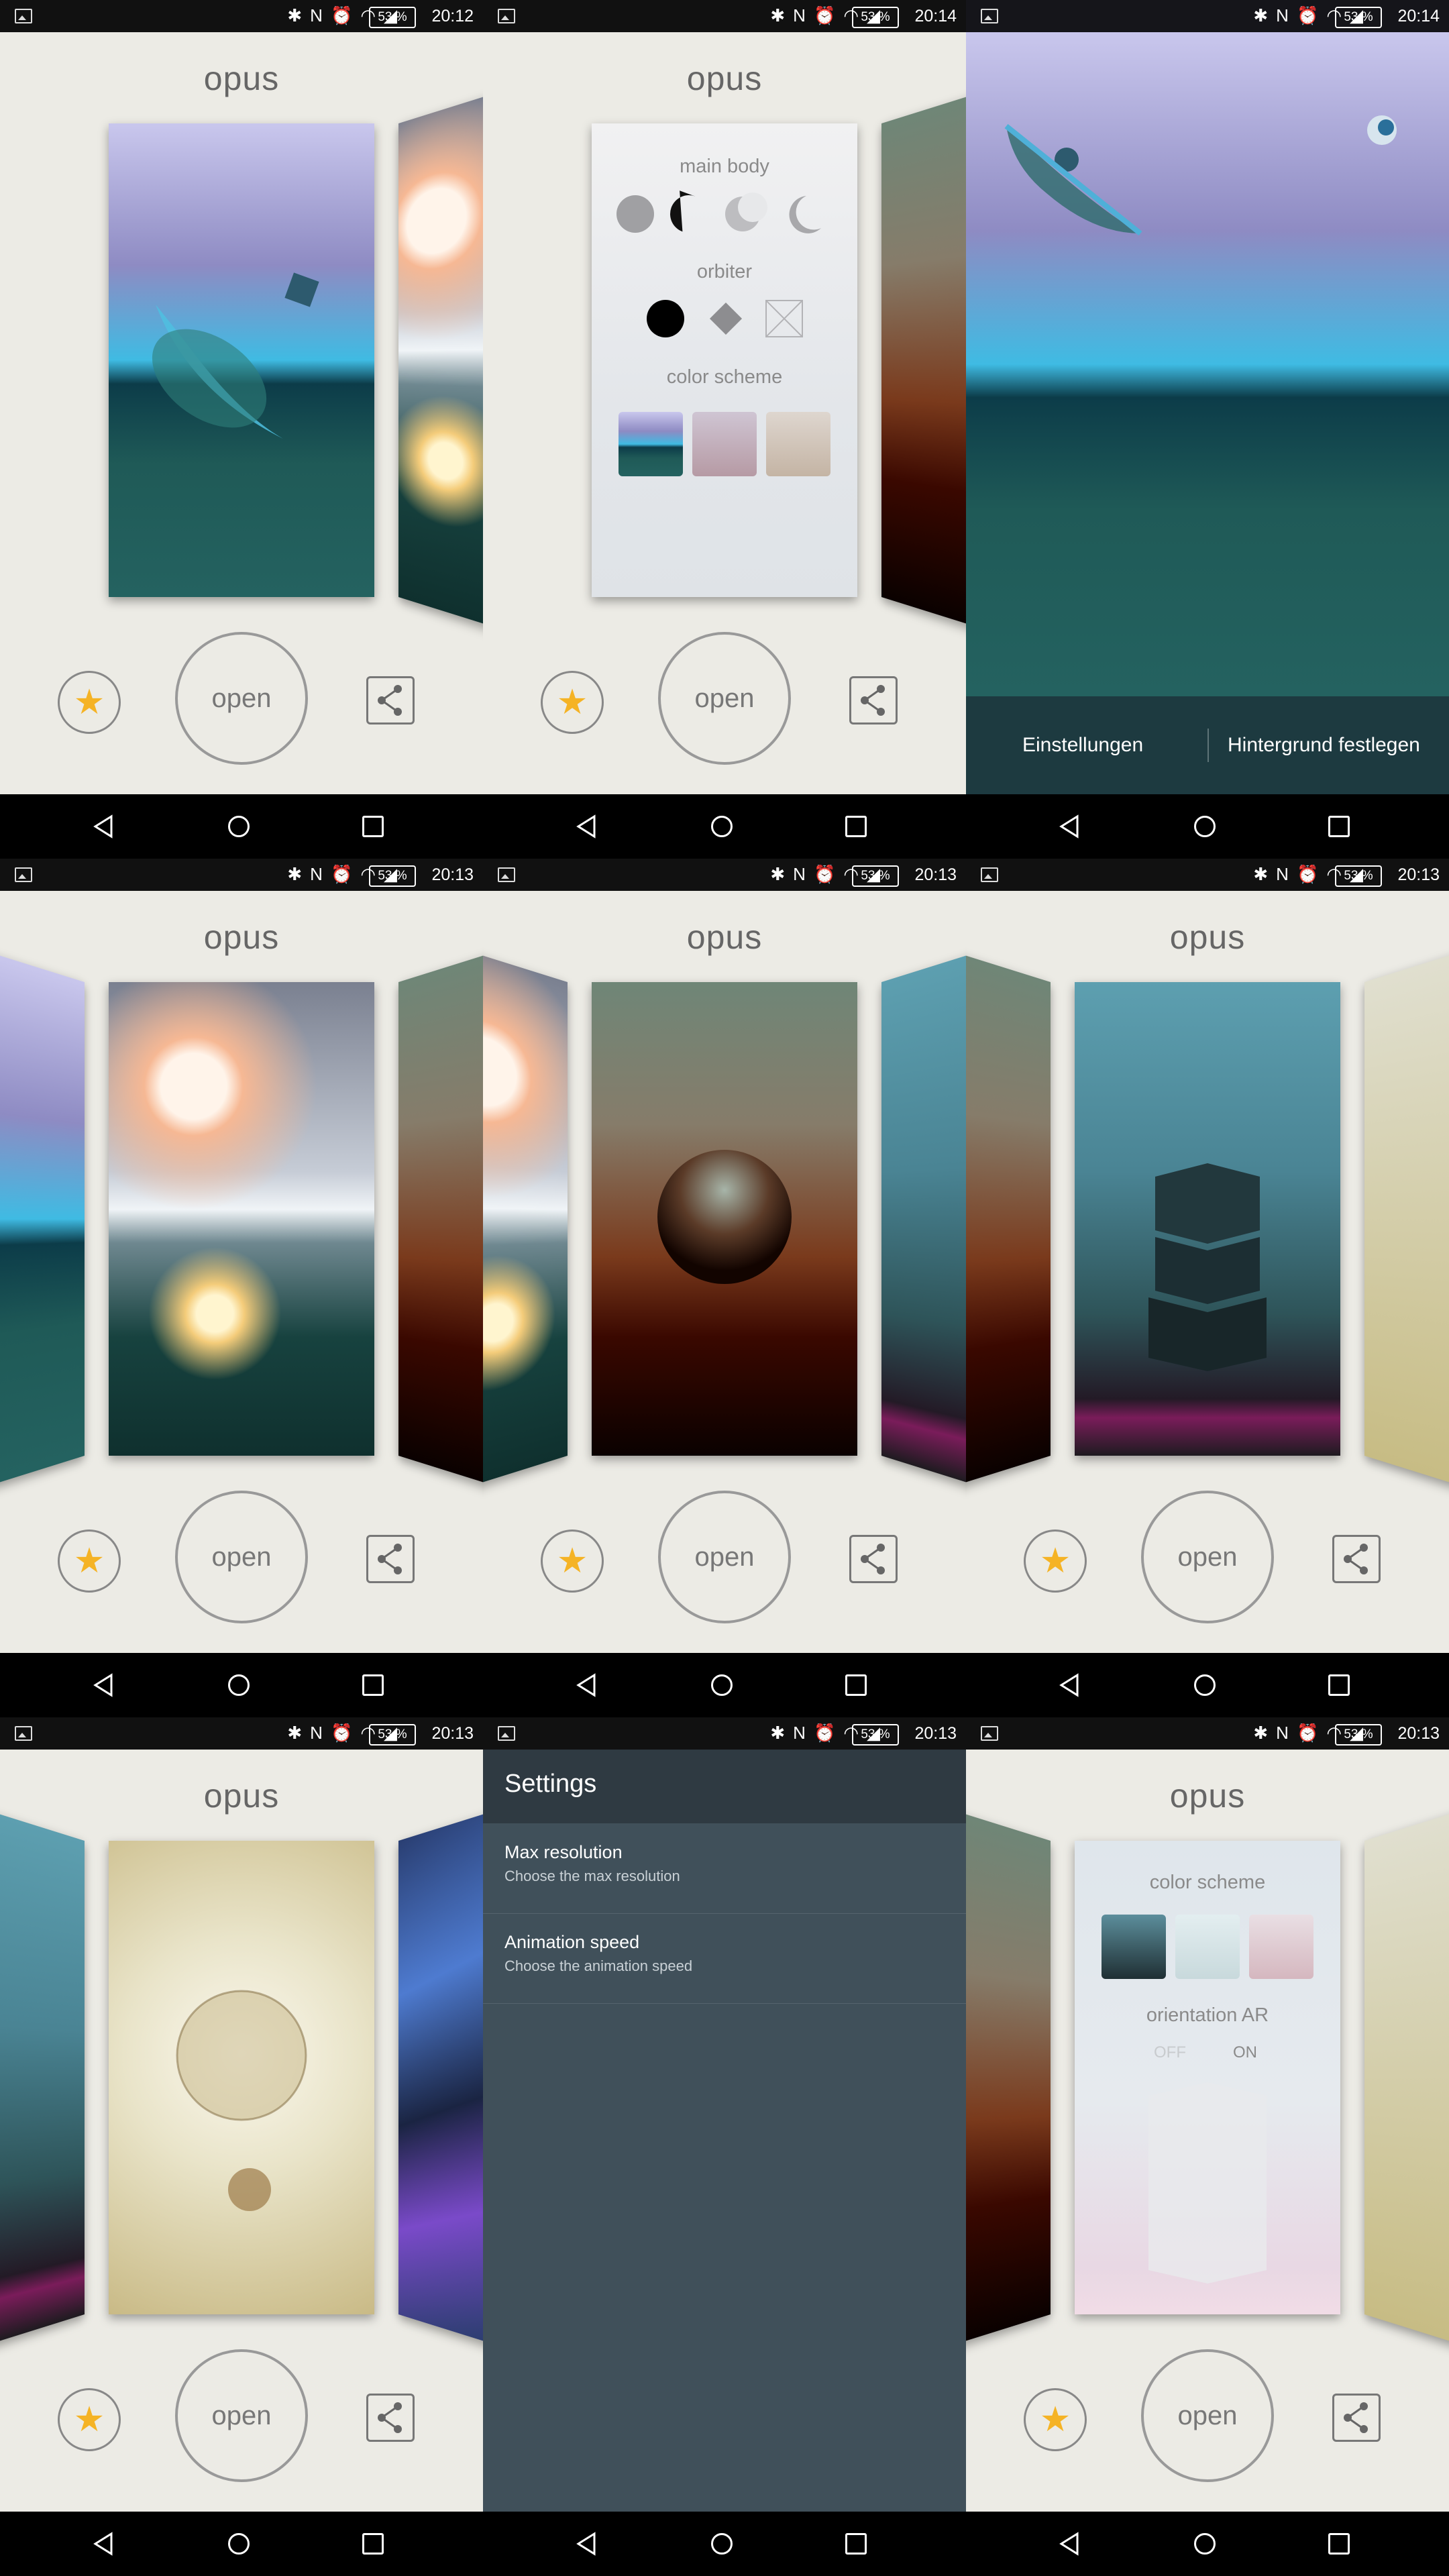  I want to click on wallpaper-card-cube, so click(1207, 1219).